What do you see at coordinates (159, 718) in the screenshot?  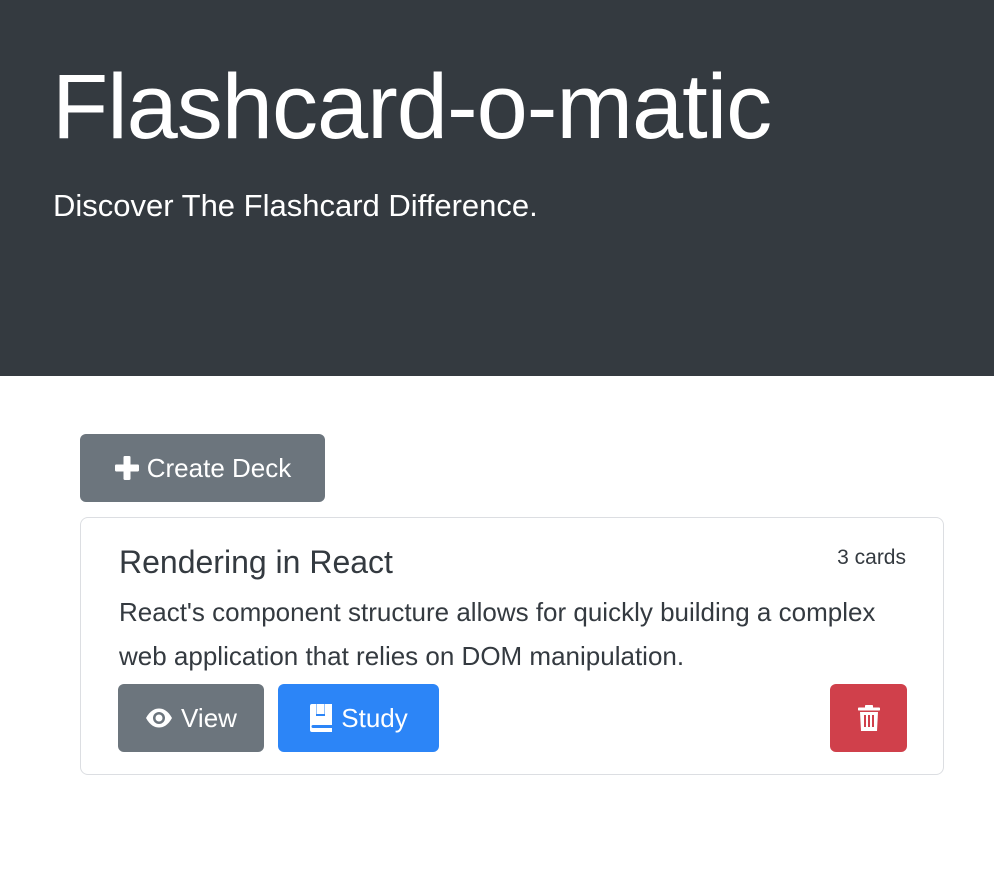 I see `eye-icon` at bounding box center [159, 718].